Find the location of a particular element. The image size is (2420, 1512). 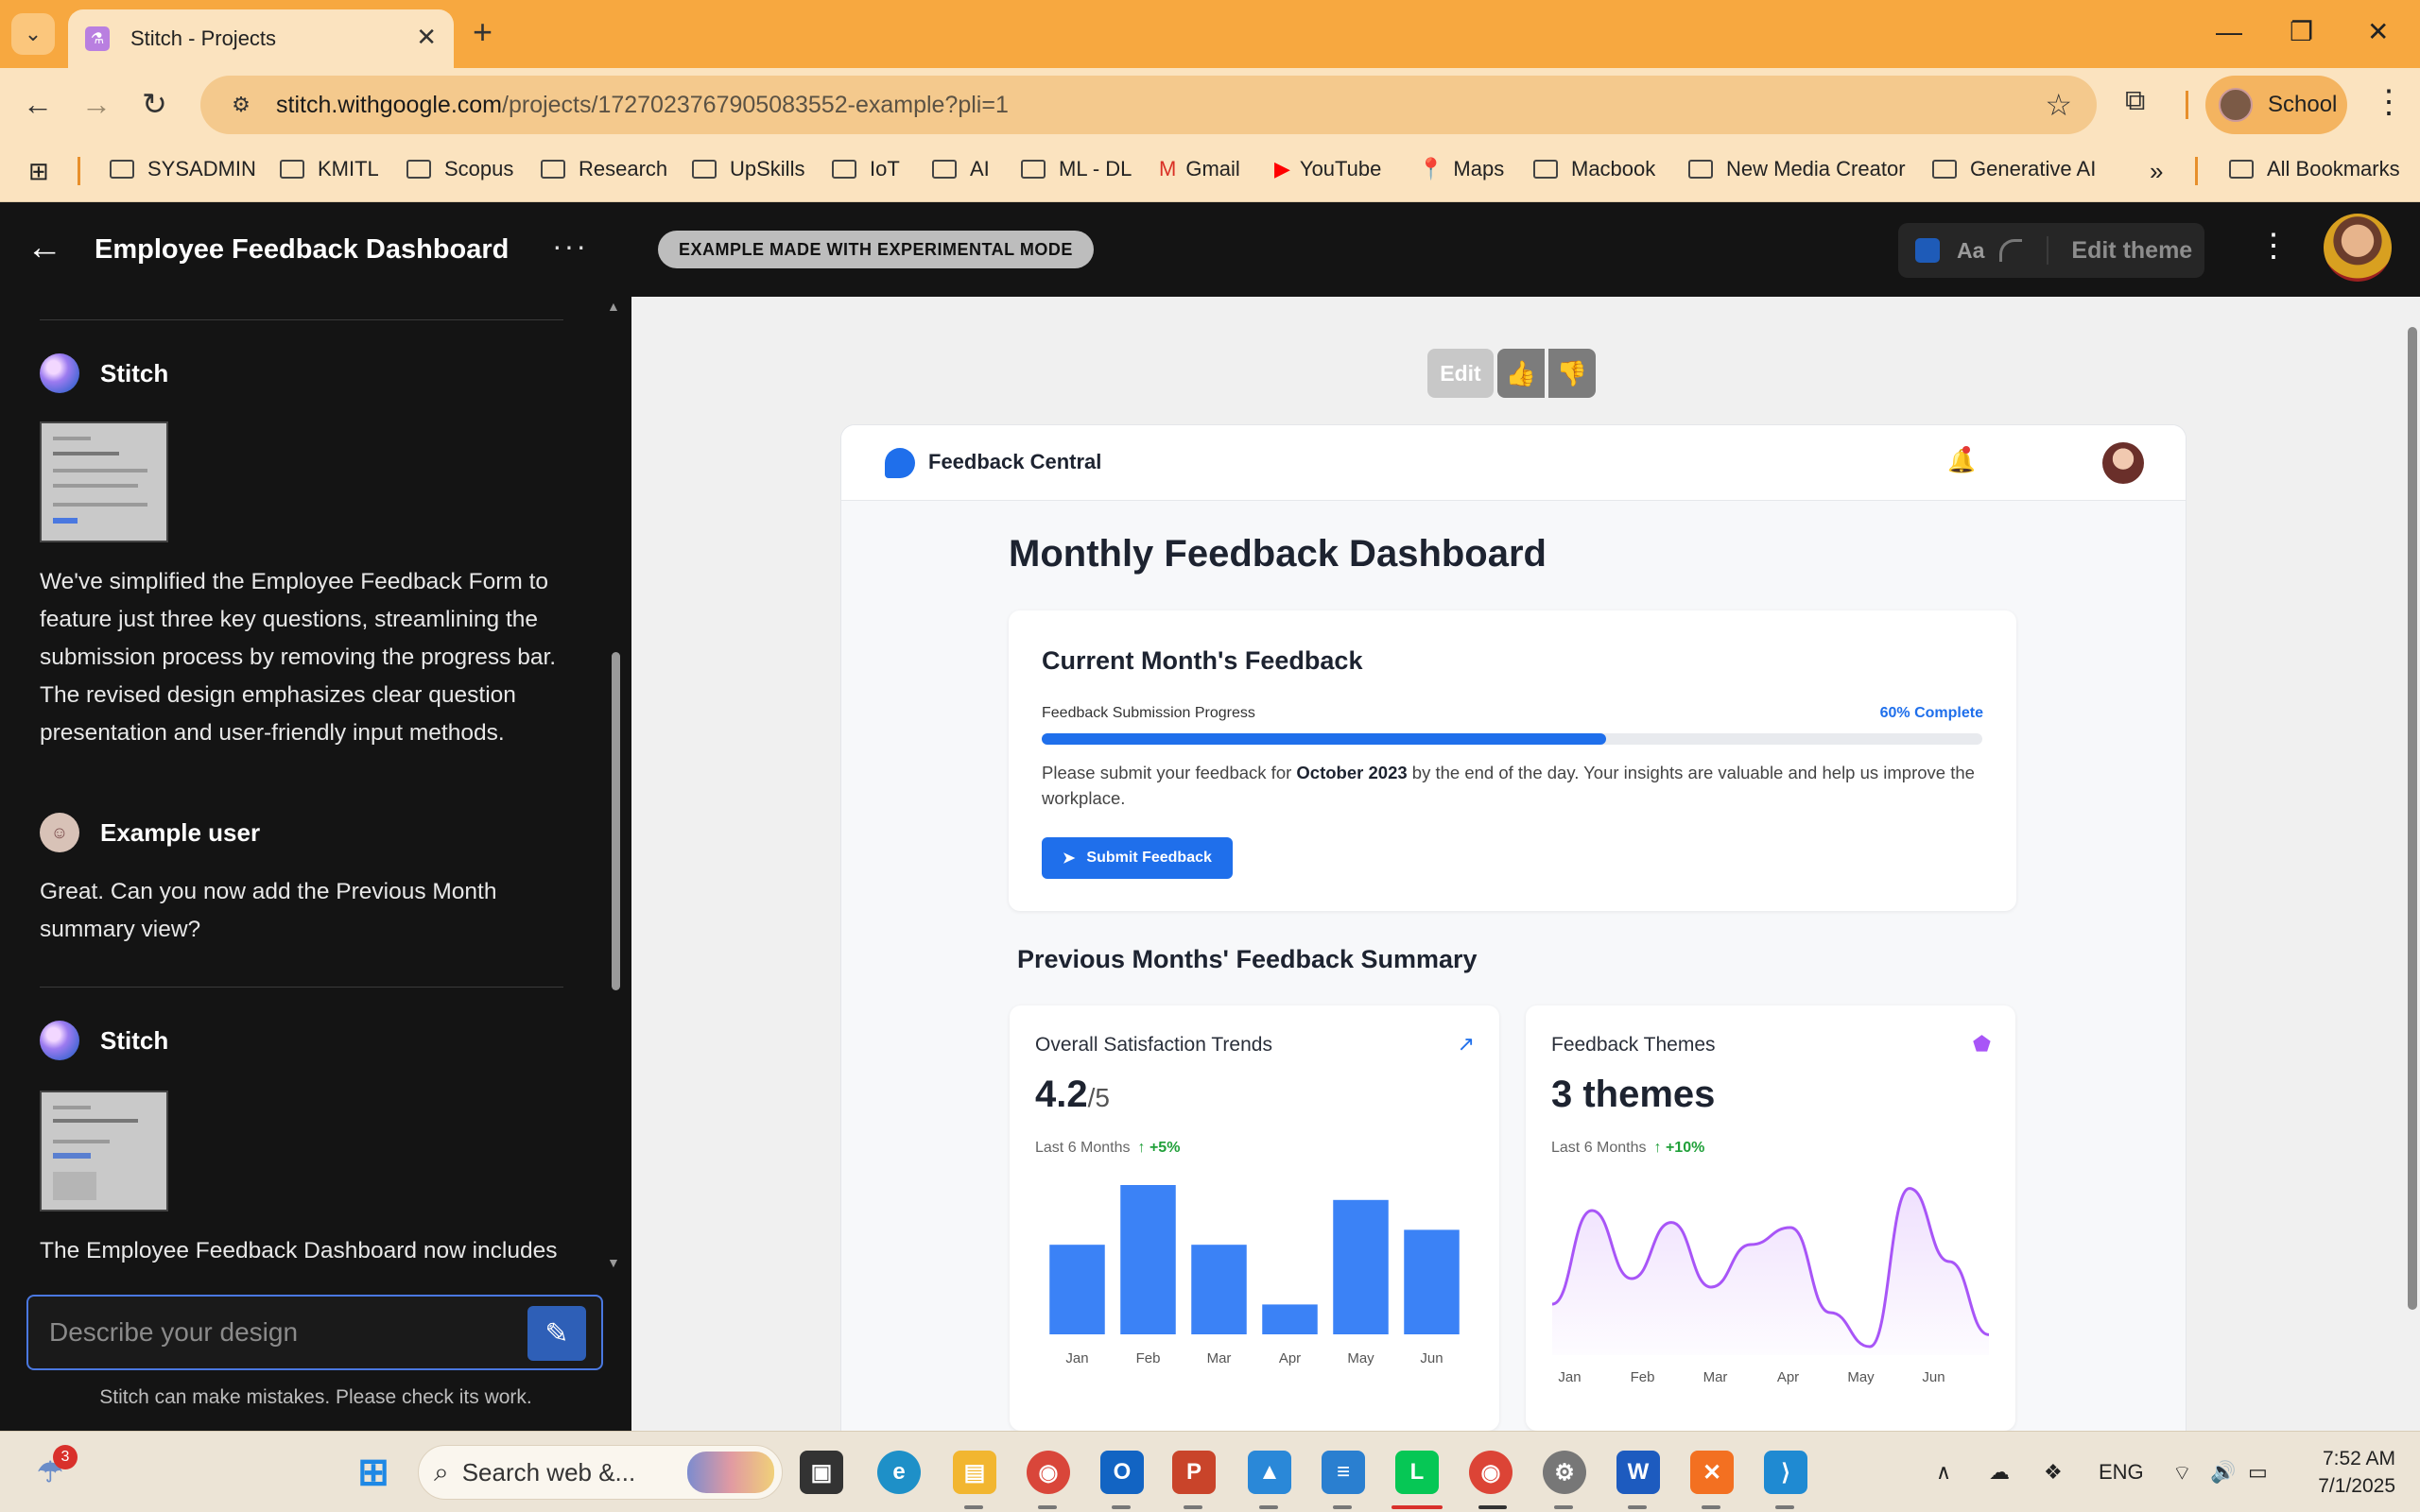

tab-search-button: ⌄ is located at coordinates (33, 34).